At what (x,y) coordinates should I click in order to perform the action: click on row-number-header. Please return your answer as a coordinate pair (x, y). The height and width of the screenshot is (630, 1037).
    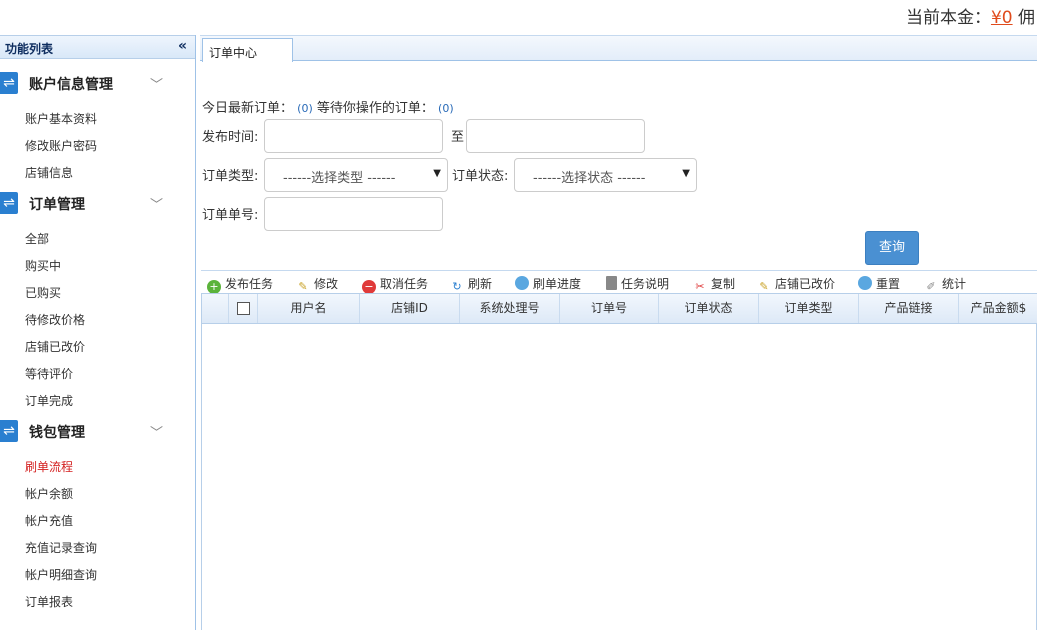
    Looking at the image, I should click on (215, 308).